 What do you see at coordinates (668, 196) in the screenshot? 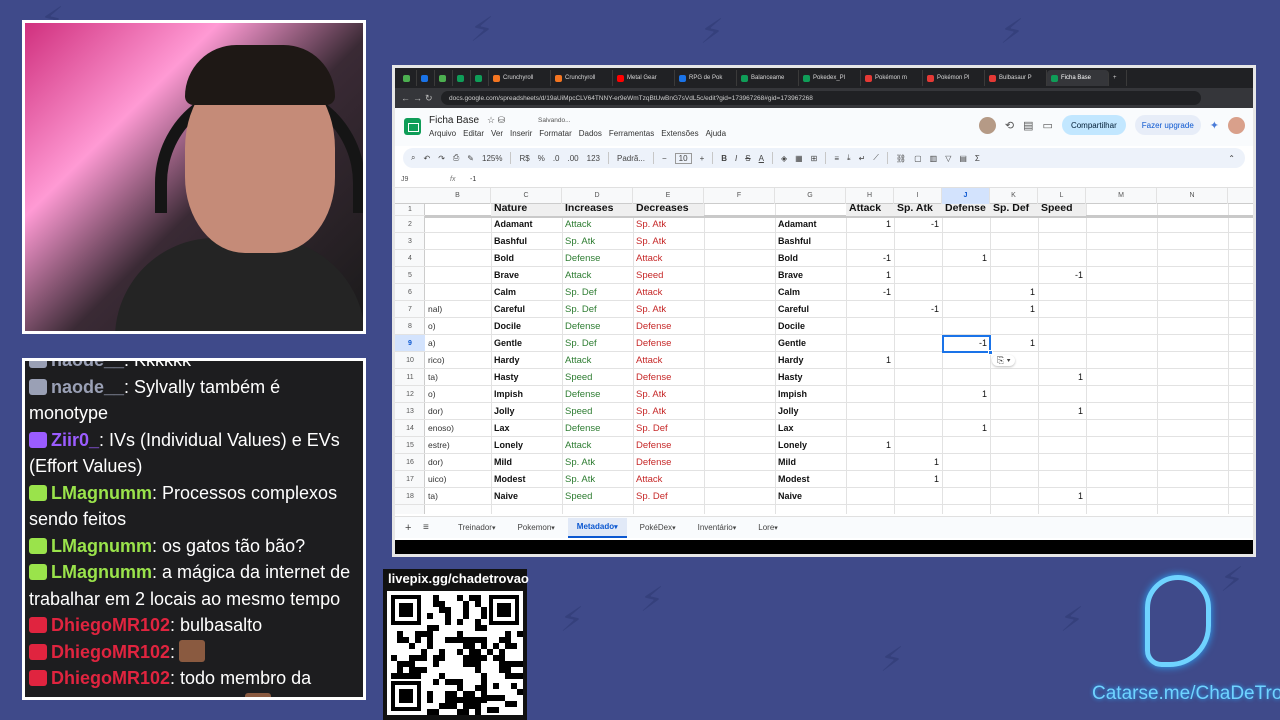
I see `column-header: E` at bounding box center [668, 196].